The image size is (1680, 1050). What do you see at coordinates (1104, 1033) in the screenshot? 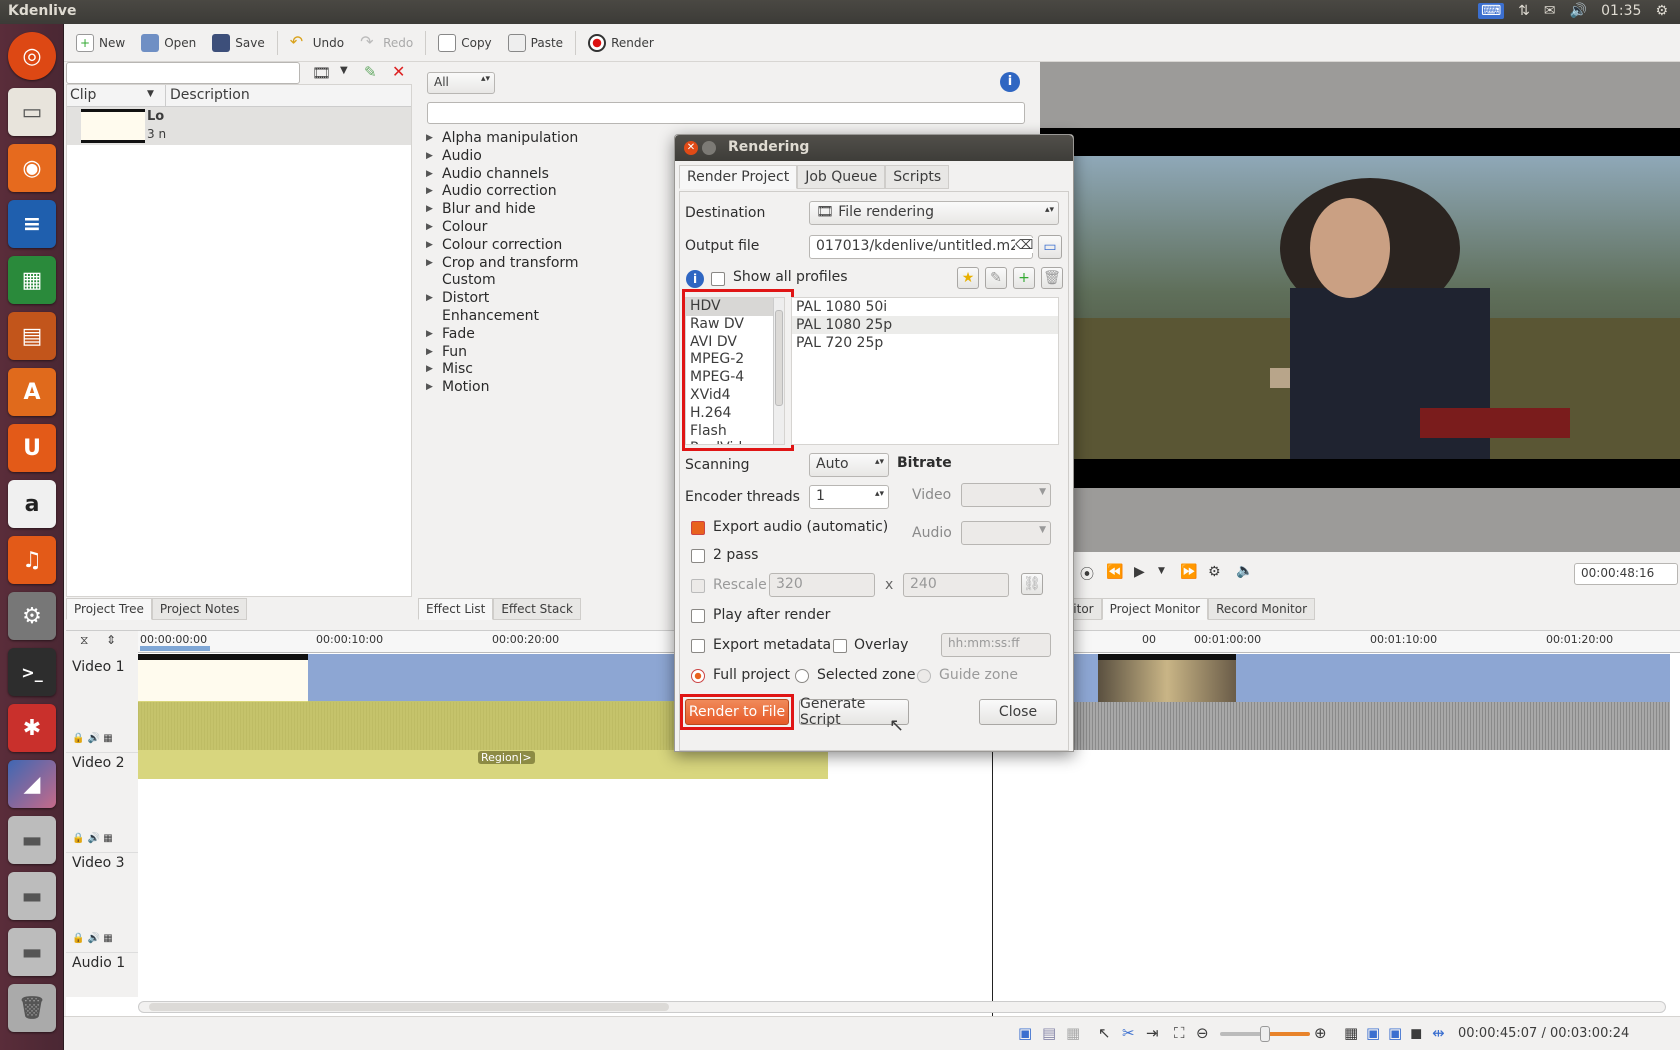
I see `select-tool-icon: ↖` at bounding box center [1104, 1033].